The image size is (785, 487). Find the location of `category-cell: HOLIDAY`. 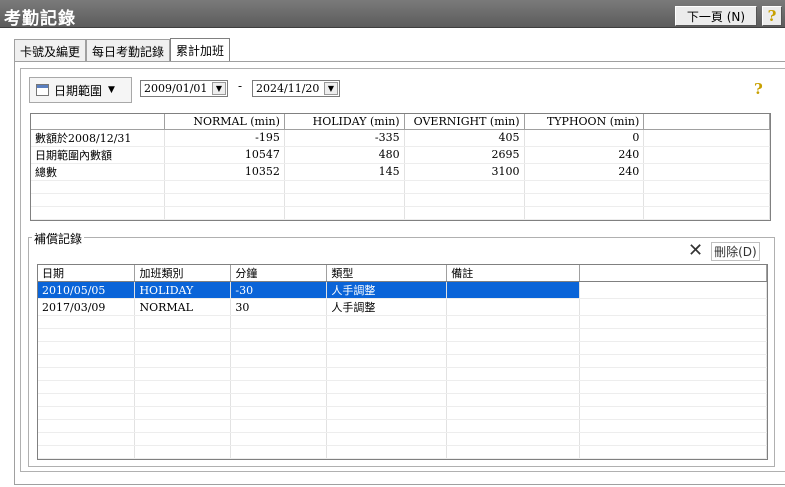

category-cell: HOLIDAY is located at coordinates (183, 290).